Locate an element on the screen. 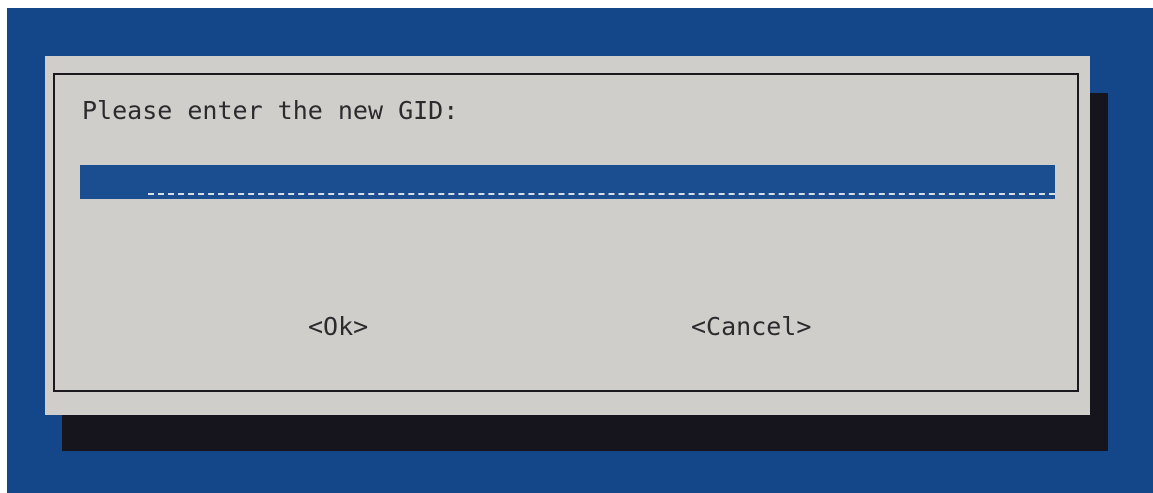 This screenshot has height=493, width=1153. gid-input-field: 2500 is located at coordinates (567, 182).